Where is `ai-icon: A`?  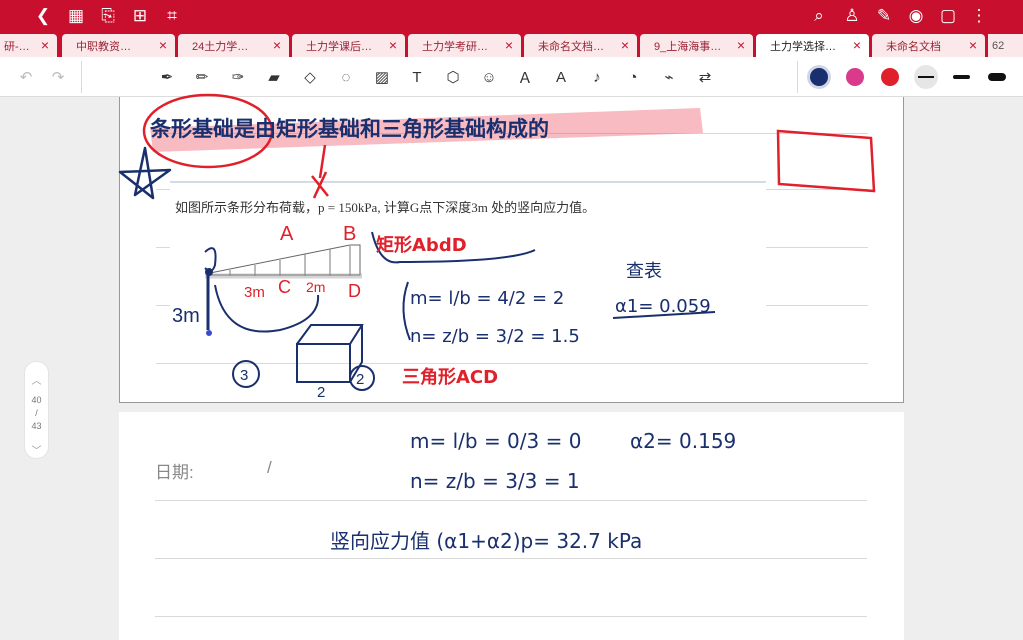
ai-icon: A is located at coordinates (561, 77).